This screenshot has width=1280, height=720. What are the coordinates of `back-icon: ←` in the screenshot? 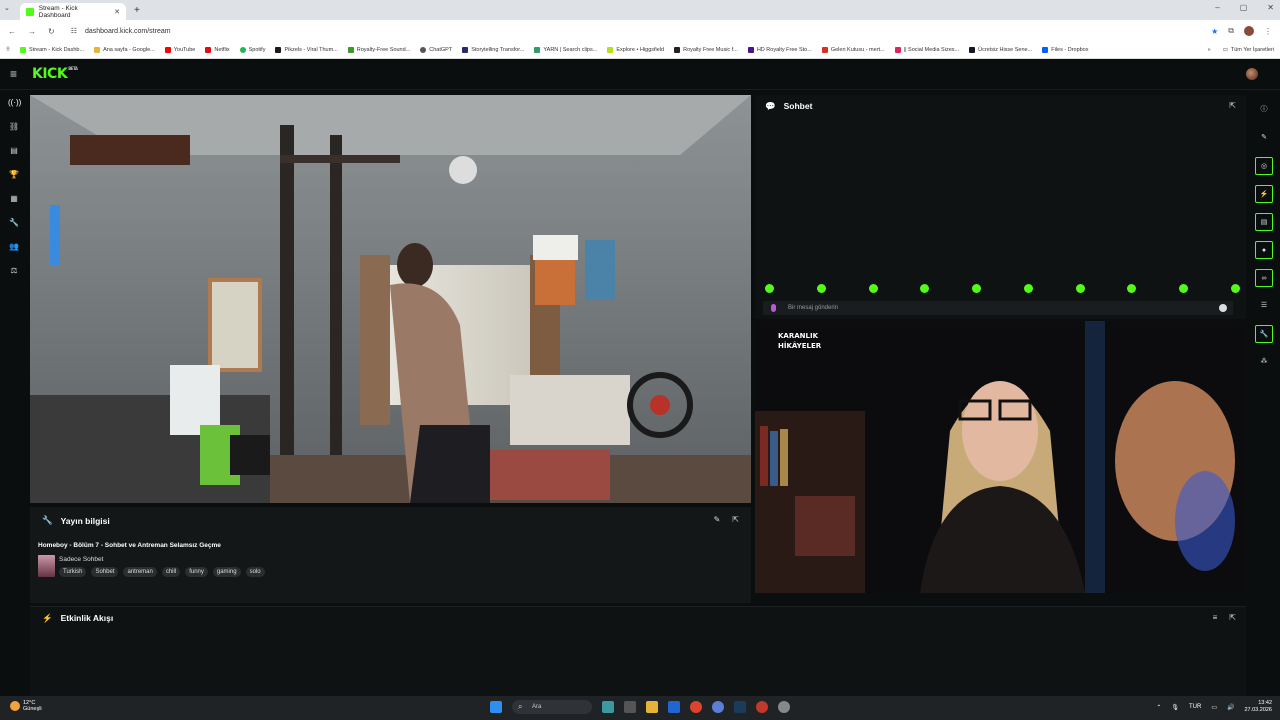 It's located at (12, 31).